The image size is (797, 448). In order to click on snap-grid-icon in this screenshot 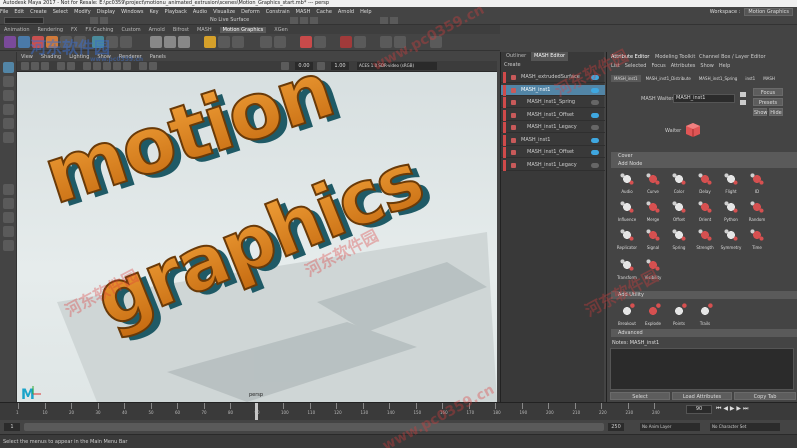, I will do `click(294, 20)`.